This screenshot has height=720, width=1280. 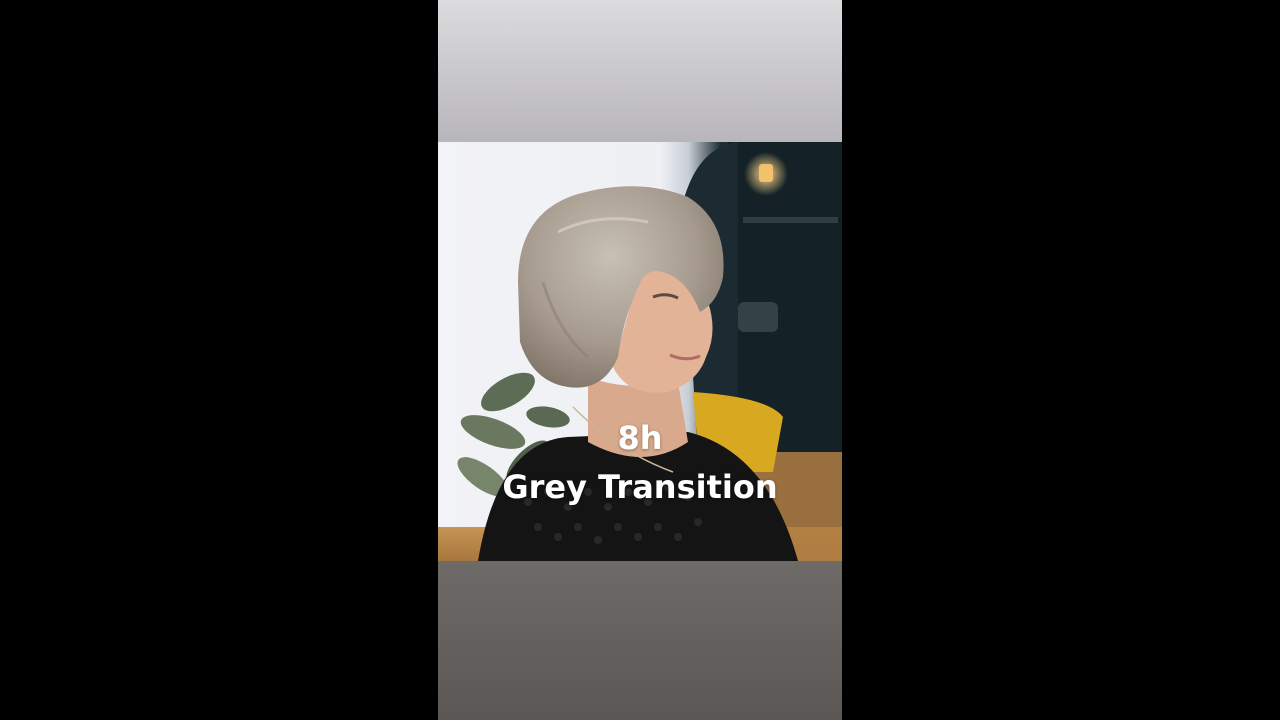 I want to click on overlay-duration-text: 8h, so click(x=640, y=438).